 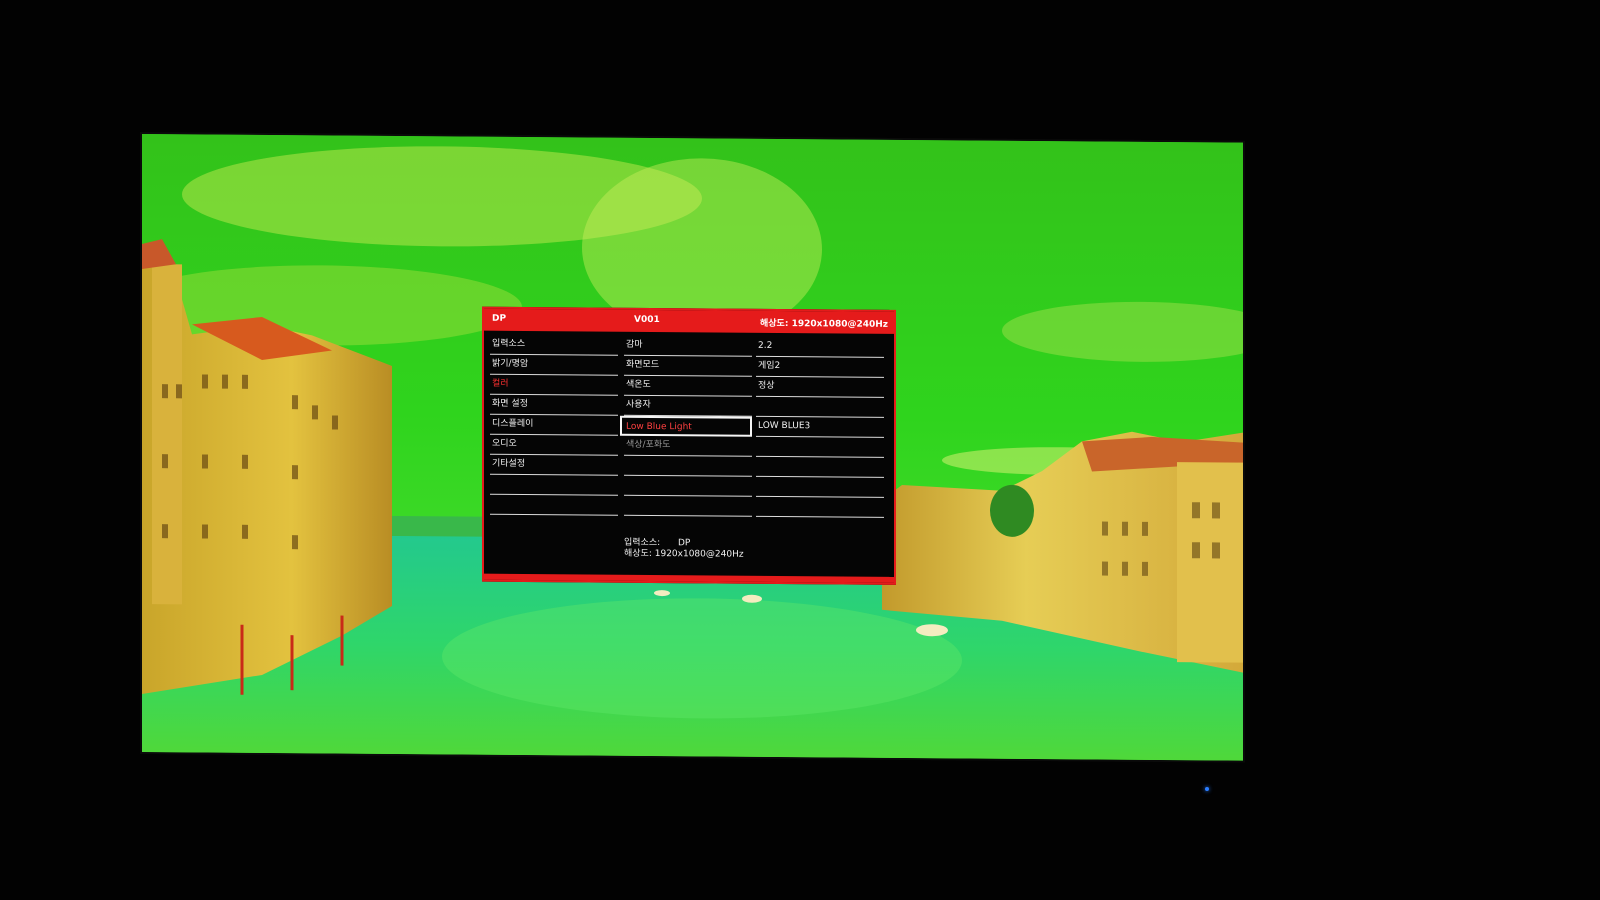 I want to click on menu-item-display: 디스플레이, so click(x=554, y=425).